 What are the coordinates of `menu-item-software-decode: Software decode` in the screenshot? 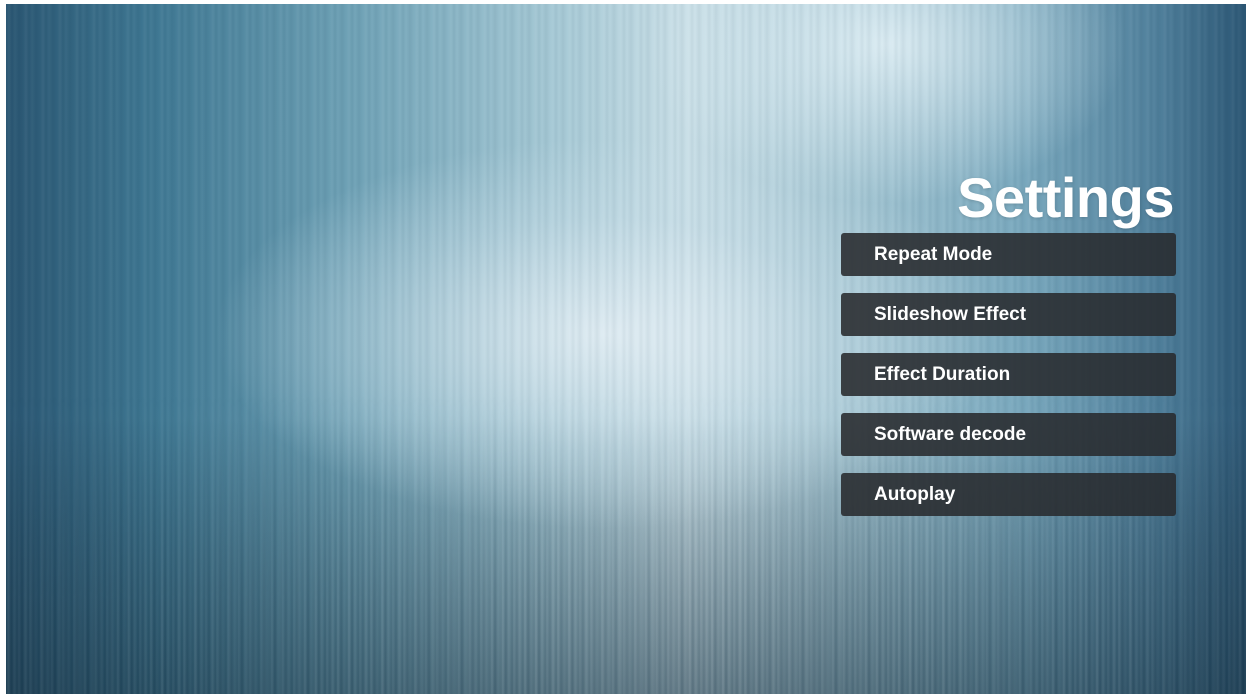 It's located at (1008, 434).